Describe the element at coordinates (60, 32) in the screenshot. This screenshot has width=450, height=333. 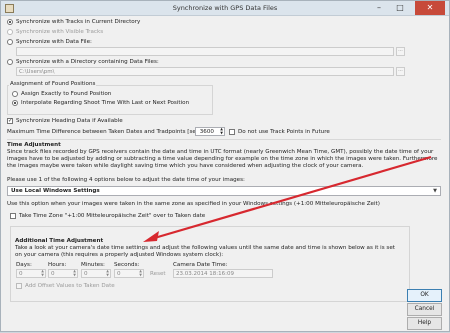
I see `radio-label: Synchronize with Visible Tracks` at that location.